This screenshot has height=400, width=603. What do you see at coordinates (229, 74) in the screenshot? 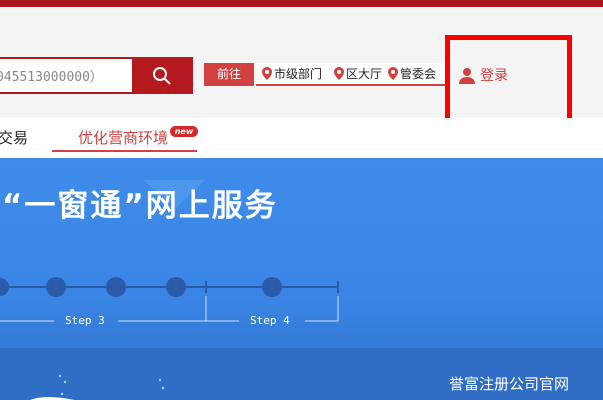
I see `goto-label: 前往` at bounding box center [229, 74].